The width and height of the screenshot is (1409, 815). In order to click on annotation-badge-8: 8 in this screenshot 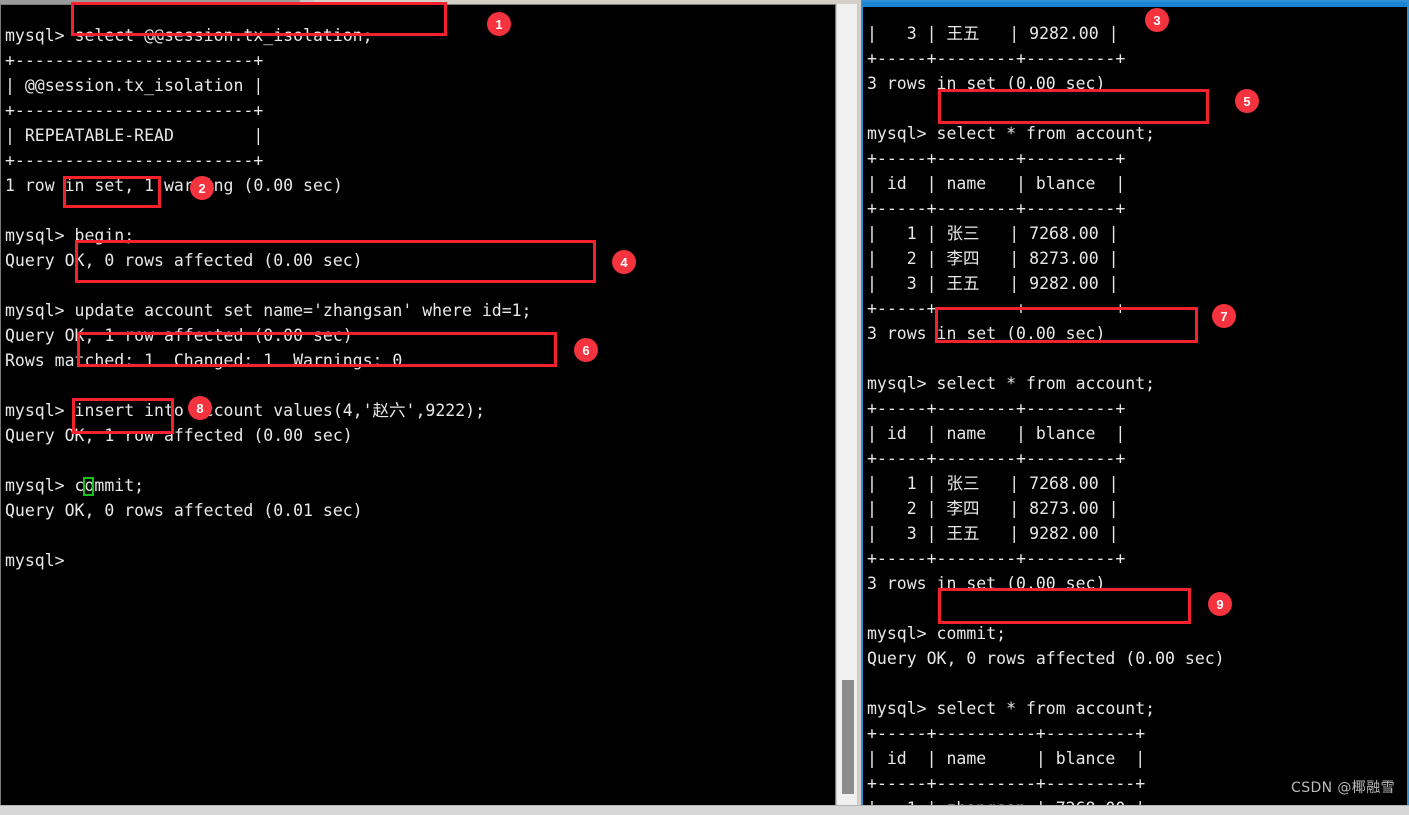, I will do `click(200, 408)`.